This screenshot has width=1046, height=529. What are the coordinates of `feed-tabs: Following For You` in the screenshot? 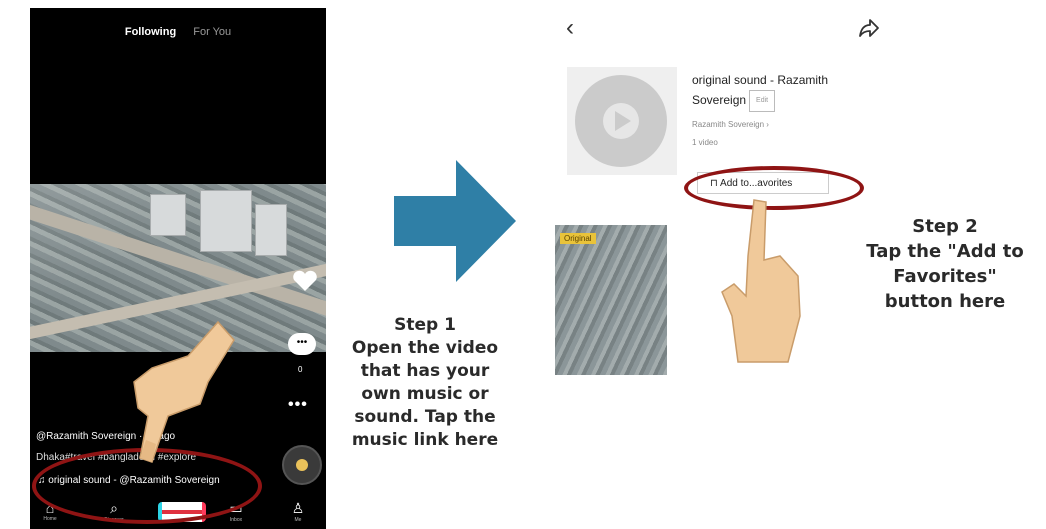 It's located at (178, 32).